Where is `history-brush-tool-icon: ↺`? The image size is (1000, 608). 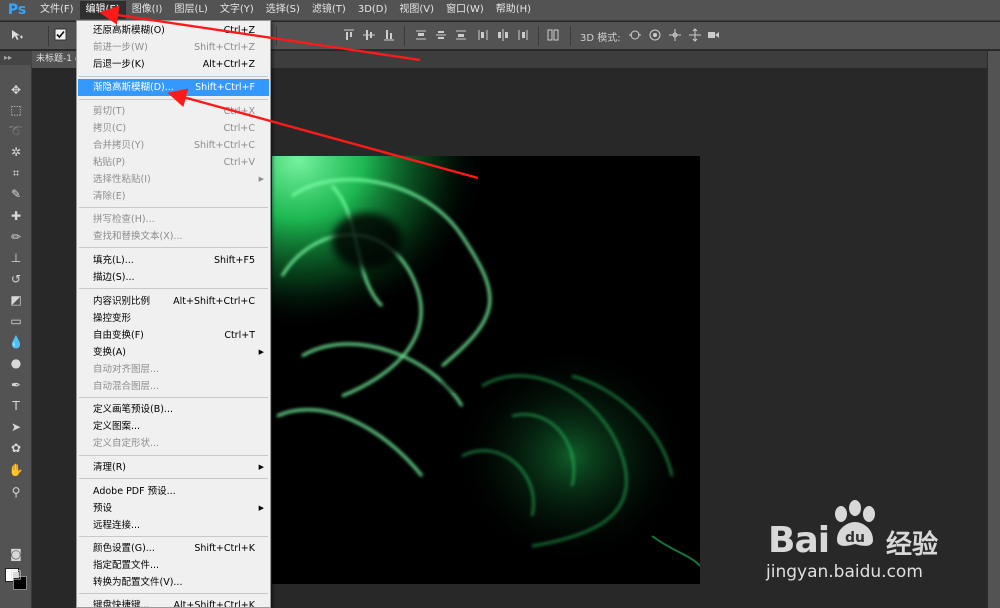 history-brush-tool-icon: ↺ is located at coordinates (16, 279).